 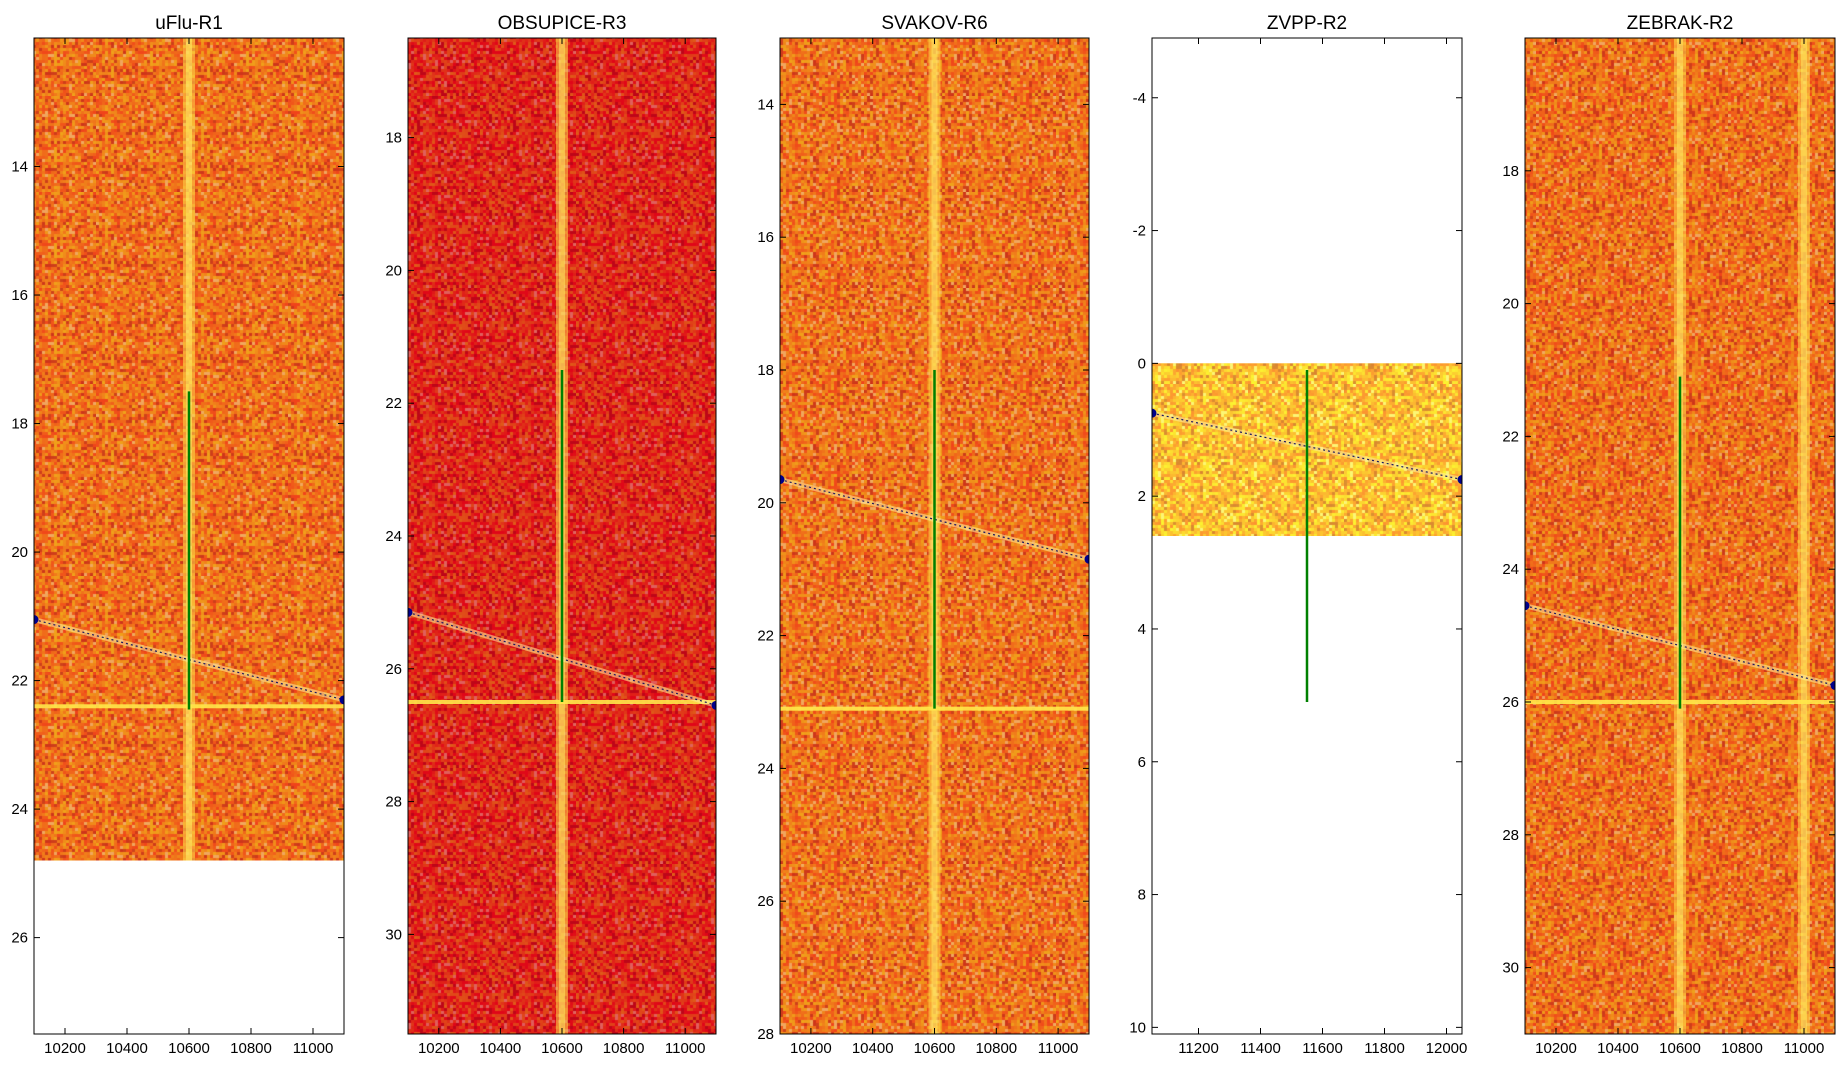 What do you see at coordinates (562, 23) in the screenshot?
I see `panel-title: OBSUPICE-R3` at bounding box center [562, 23].